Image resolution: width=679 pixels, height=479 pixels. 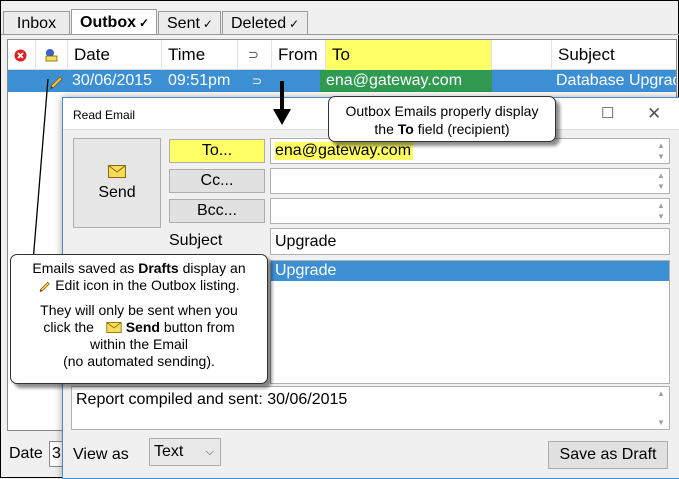 I want to click on dialog-title: Read Email, so click(x=104, y=115).